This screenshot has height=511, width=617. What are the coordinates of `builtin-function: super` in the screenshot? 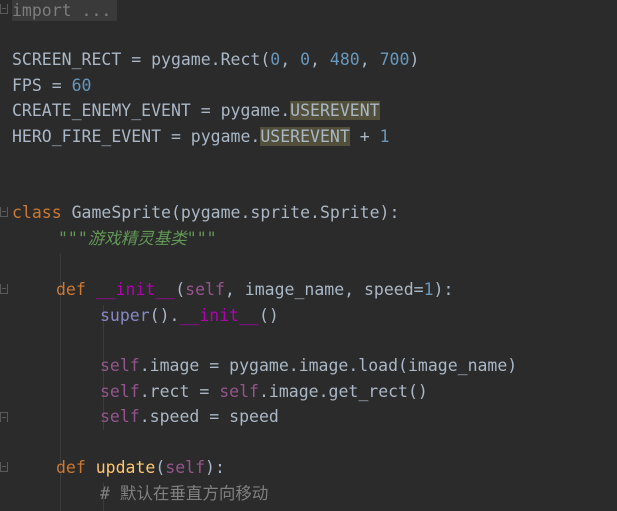 It's located at (125, 315).